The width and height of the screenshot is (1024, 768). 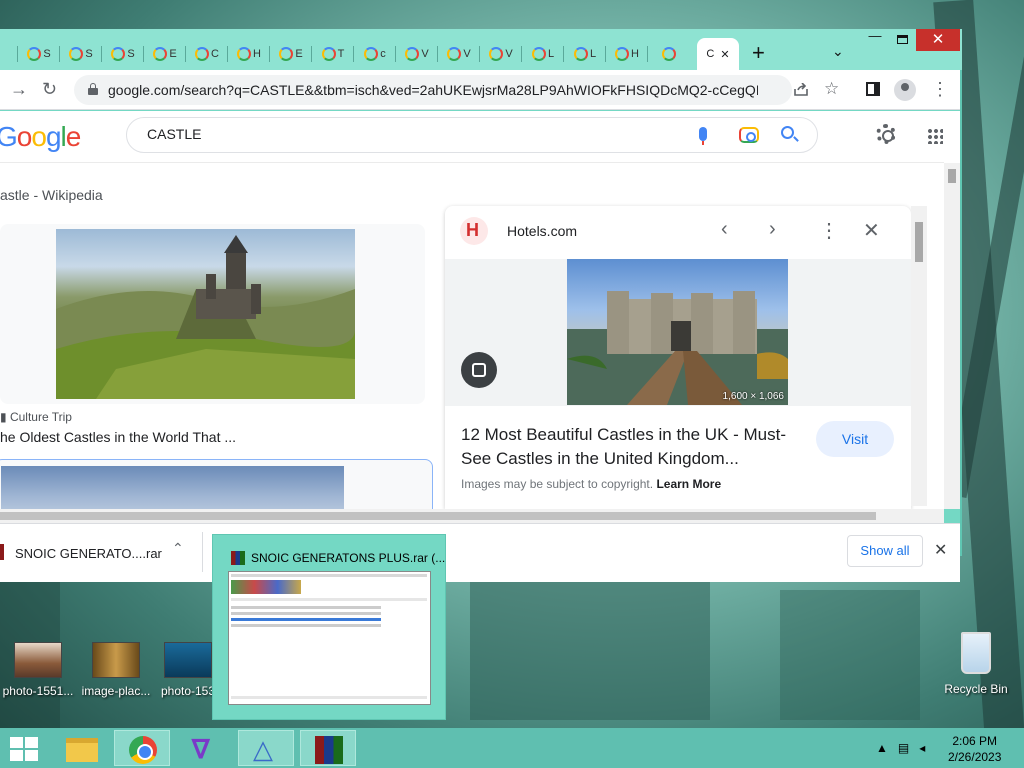 What do you see at coordinates (201, 749) in the screenshot?
I see `visual-studio-icon: ∇` at bounding box center [201, 749].